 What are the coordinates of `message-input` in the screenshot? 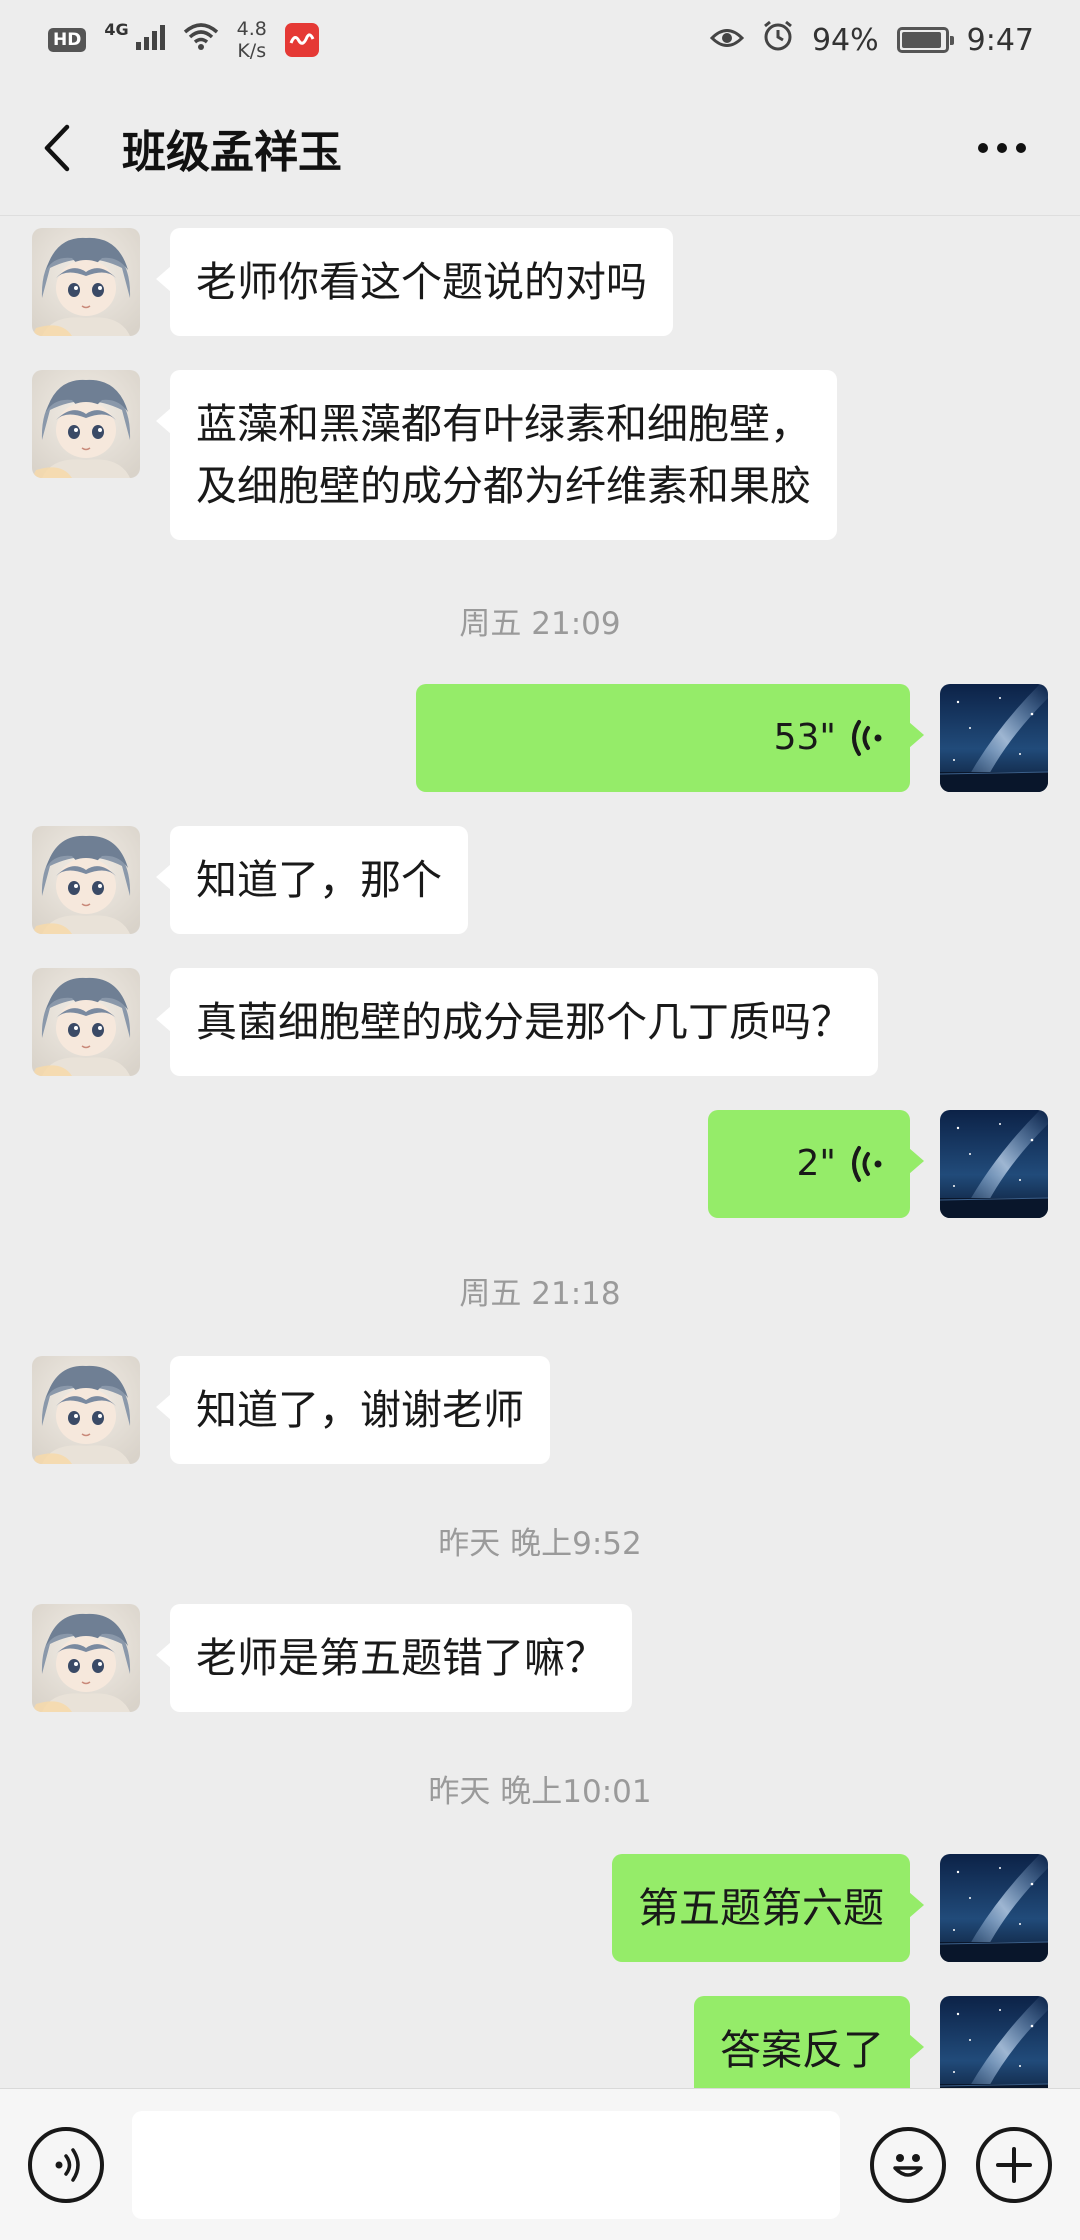 It's located at (486, 2165).